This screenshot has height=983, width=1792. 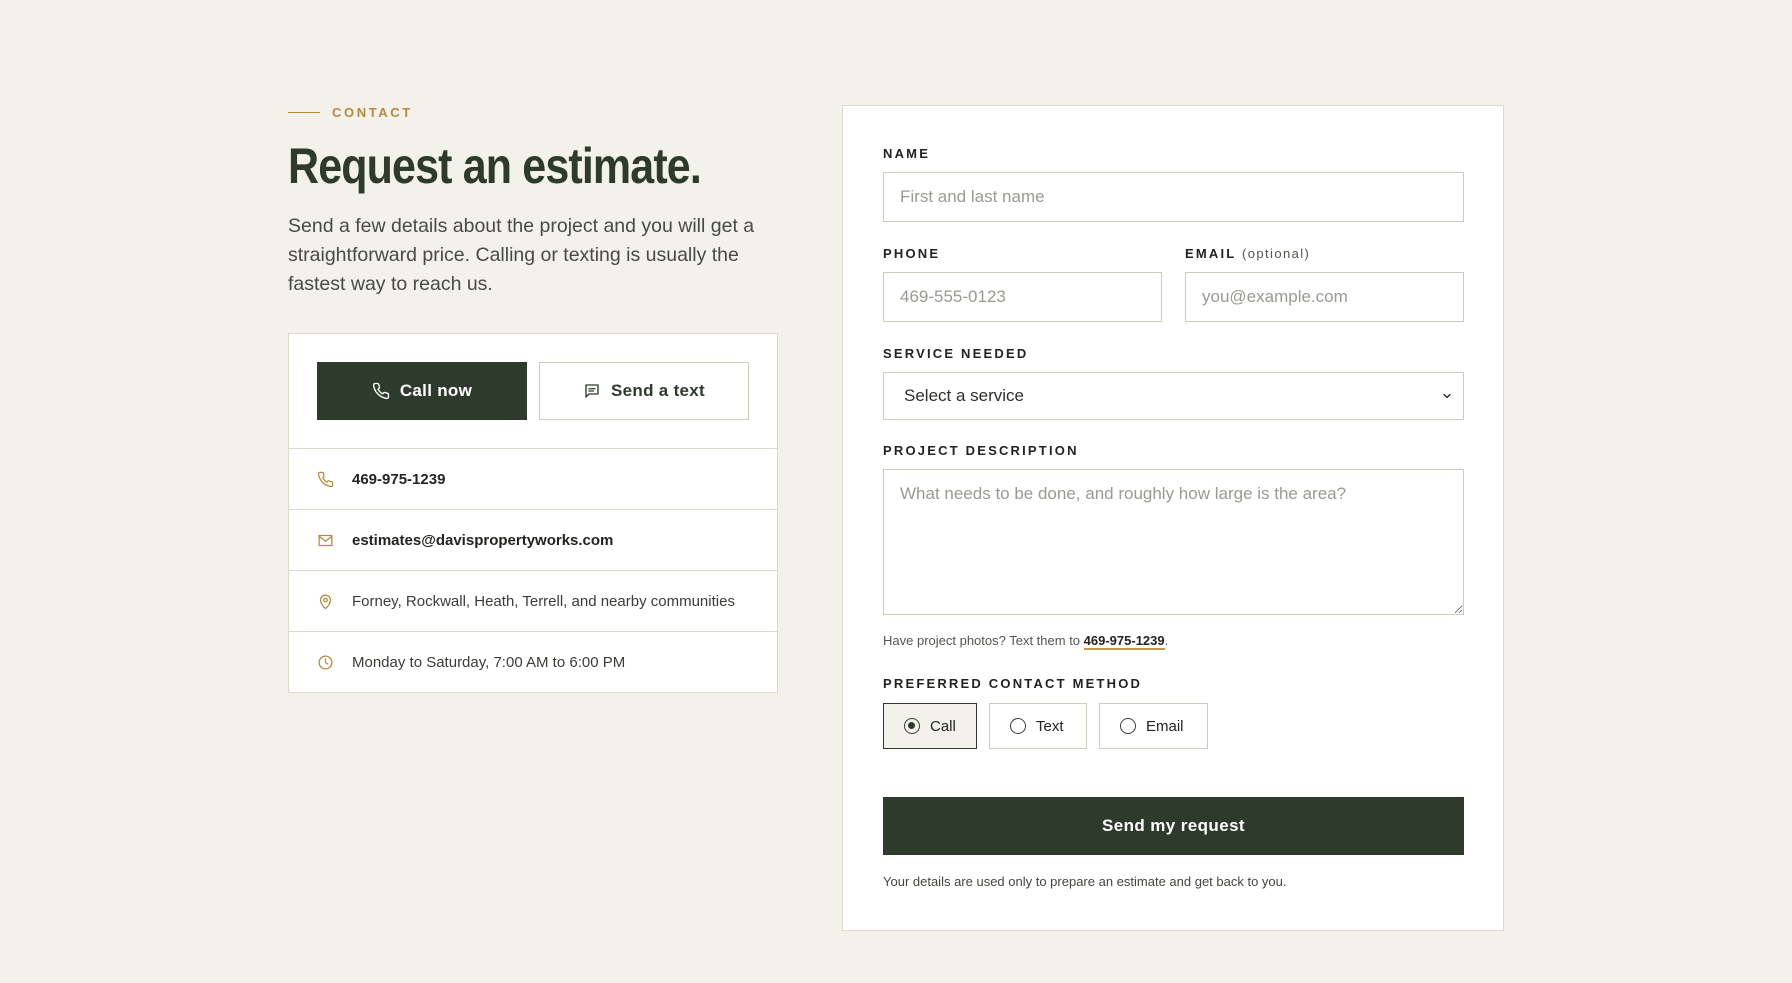 What do you see at coordinates (1276, 253) in the screenshot?
I see `email-optional-tag: (optional)` at bounding box center [1276, 253].